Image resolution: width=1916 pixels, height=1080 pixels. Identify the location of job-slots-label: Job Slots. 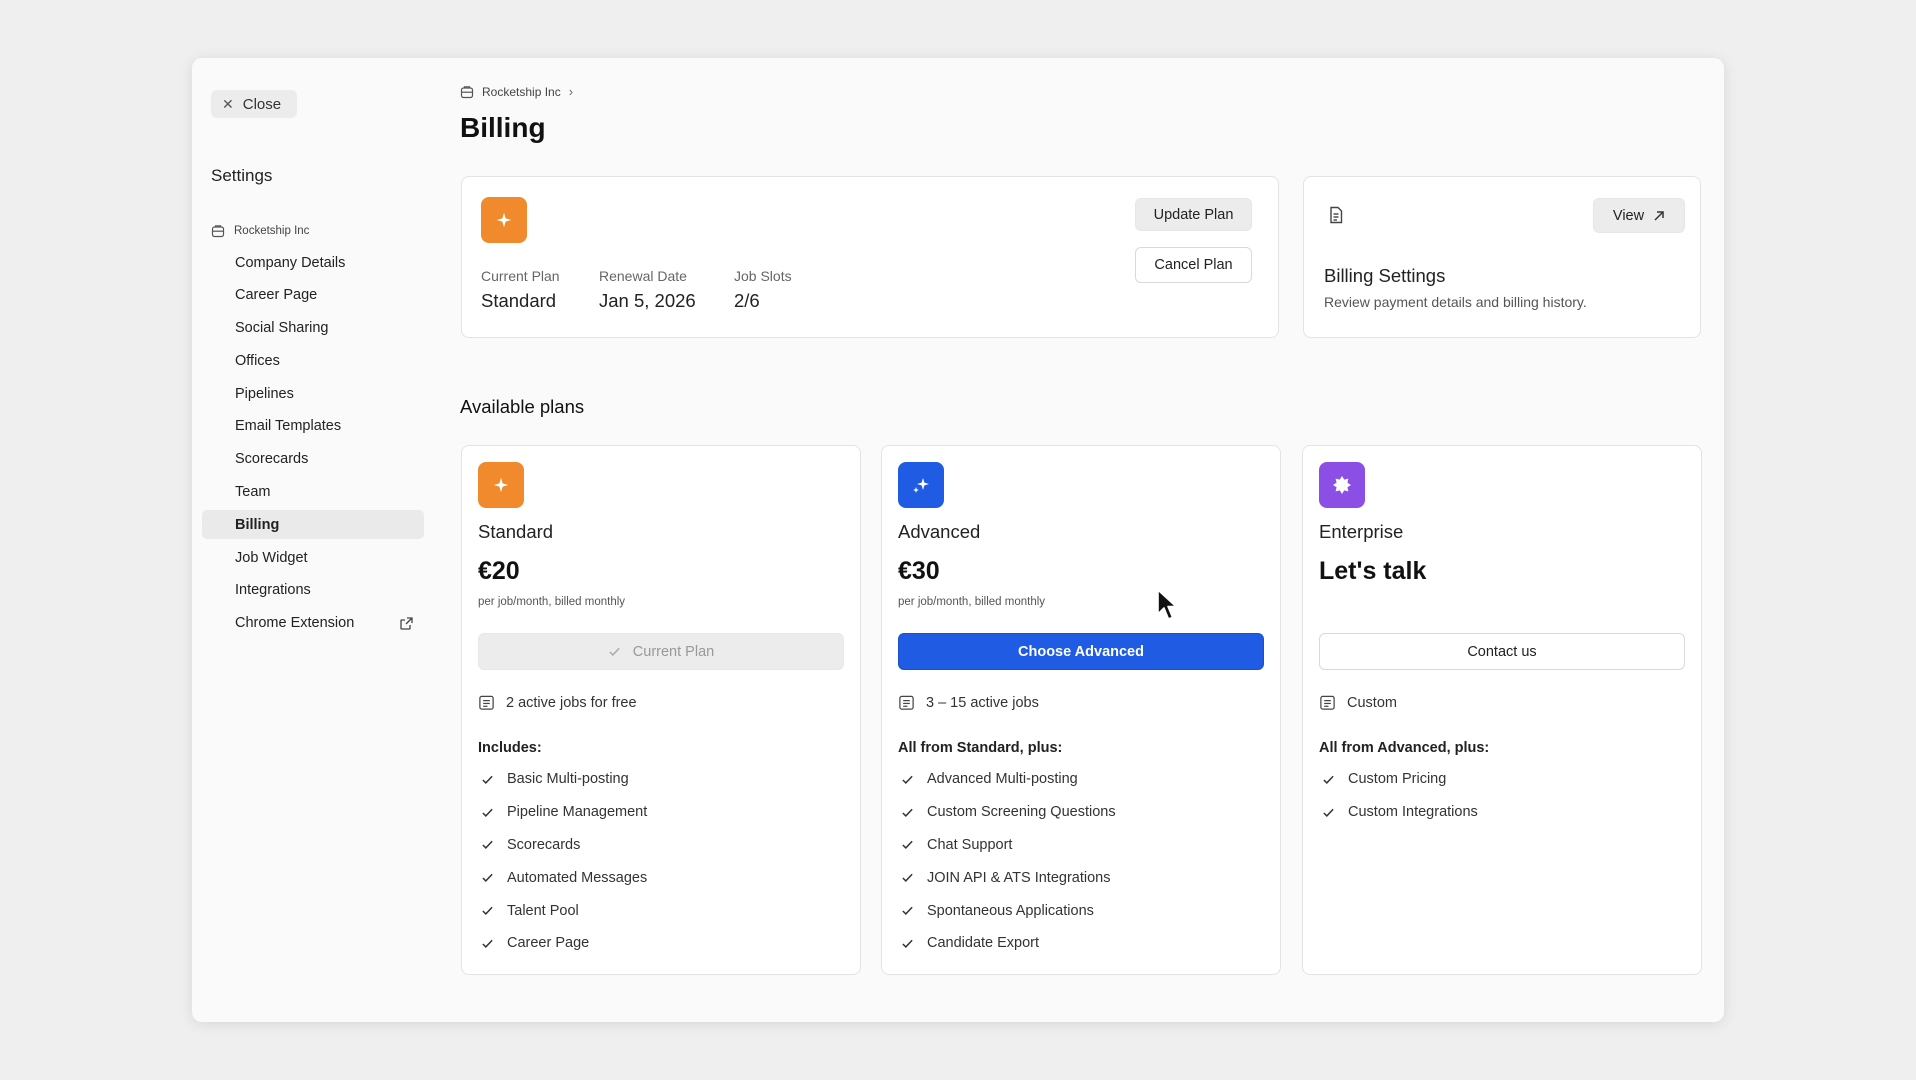
(763, 276).